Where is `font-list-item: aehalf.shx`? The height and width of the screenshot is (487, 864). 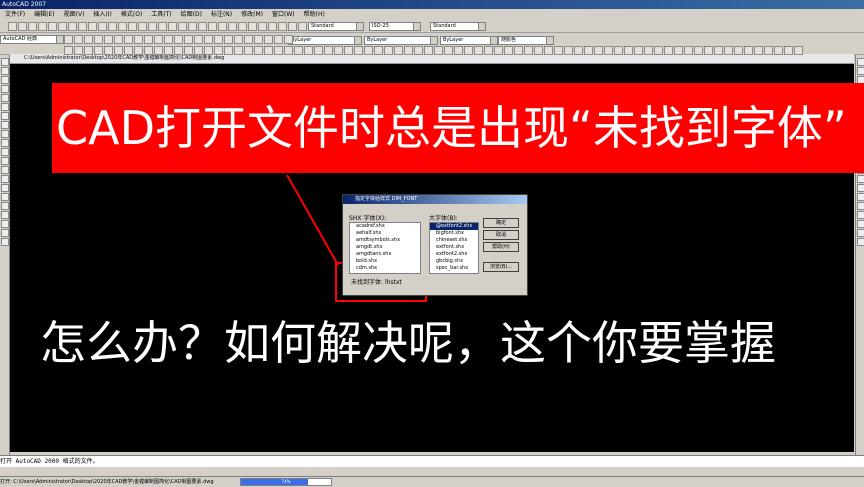
font-list-item: aehalf.shx is located at coordinates (385, 233).